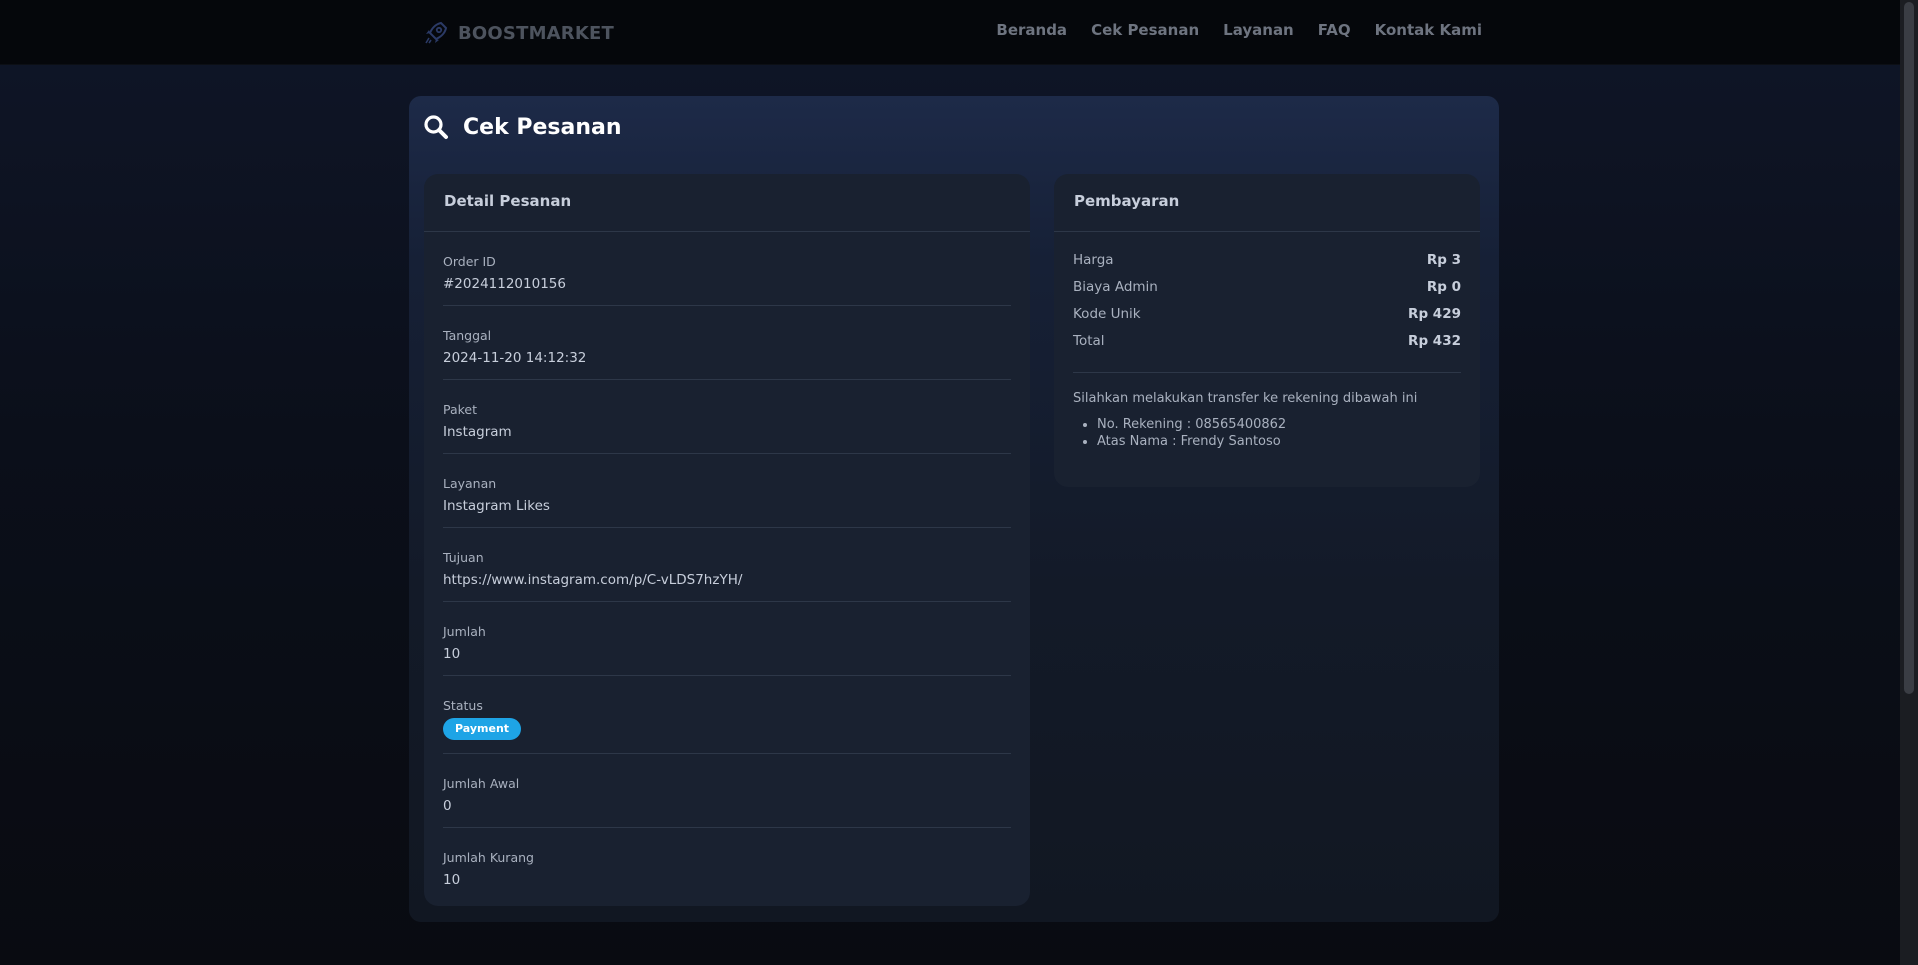 The width and height of the screenshot is (1918, 965). I want to click on fee-row-total: Total Rp 432, so click(1267, 343).